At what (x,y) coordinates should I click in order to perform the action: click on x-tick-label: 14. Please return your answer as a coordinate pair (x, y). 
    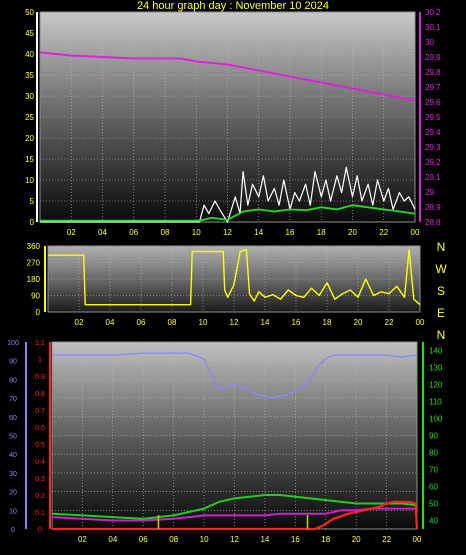
    Looking at the image, I should click on (265, 322).